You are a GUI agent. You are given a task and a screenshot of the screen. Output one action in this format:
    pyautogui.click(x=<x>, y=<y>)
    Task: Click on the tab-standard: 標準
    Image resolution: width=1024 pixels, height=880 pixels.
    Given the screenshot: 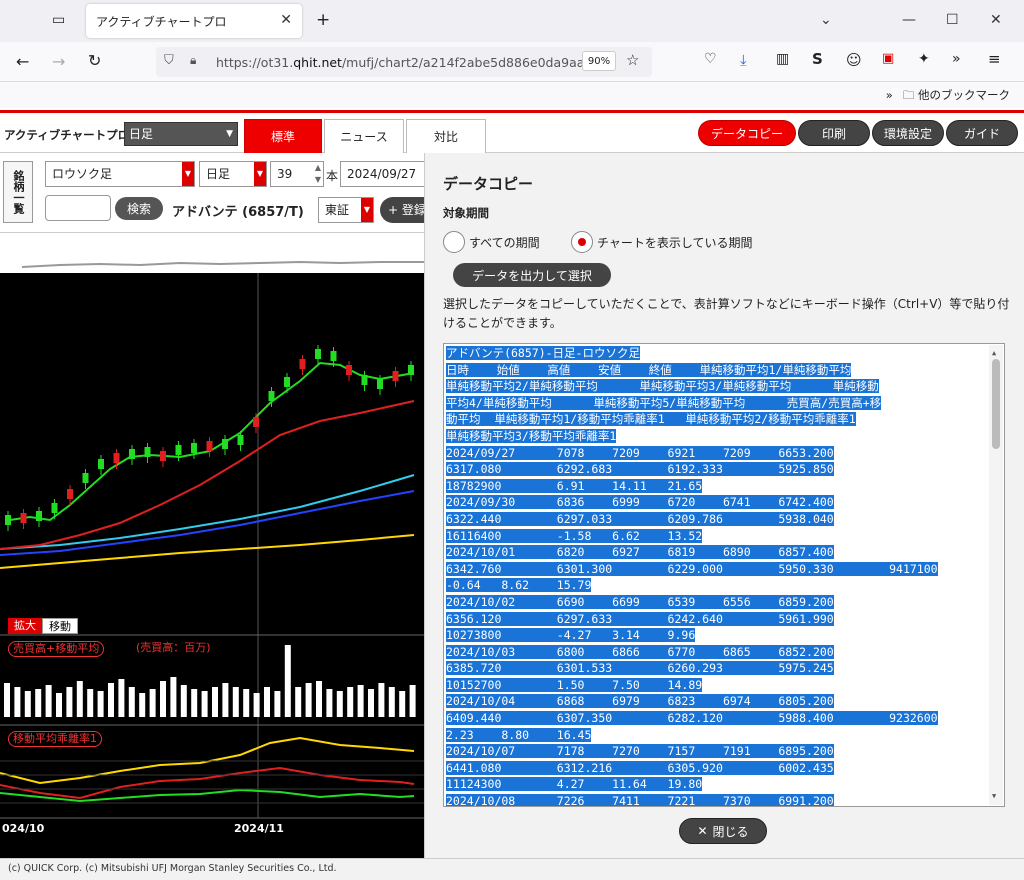 What is the action you would take?
    pyautogui.click(x=283, y=136)
    